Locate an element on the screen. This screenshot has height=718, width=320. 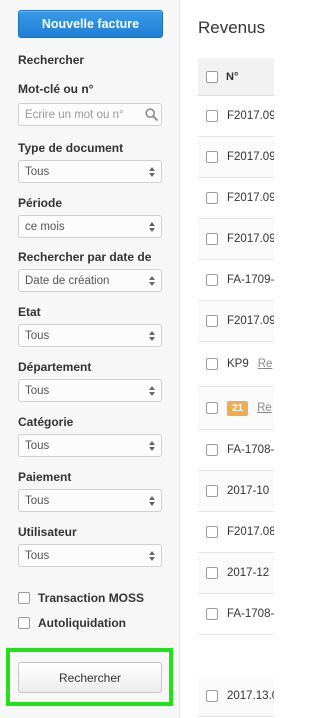
table-row: KP9 Re is located at coordinates (236, 364).